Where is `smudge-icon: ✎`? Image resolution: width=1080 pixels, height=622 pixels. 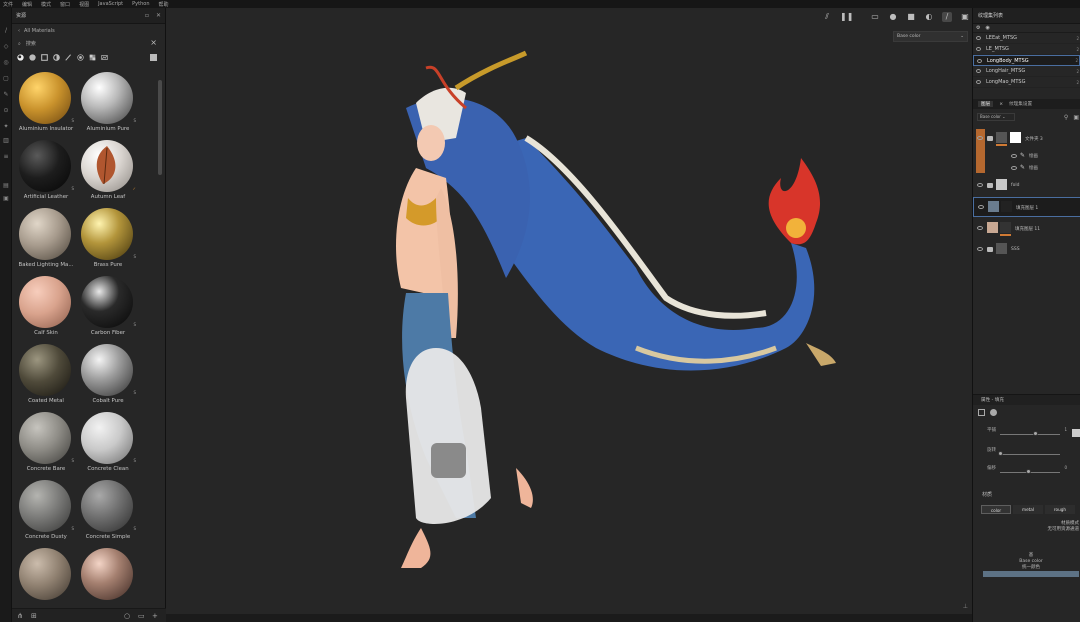
smudge-icon: ✎ is located at coordinates (6, 95).